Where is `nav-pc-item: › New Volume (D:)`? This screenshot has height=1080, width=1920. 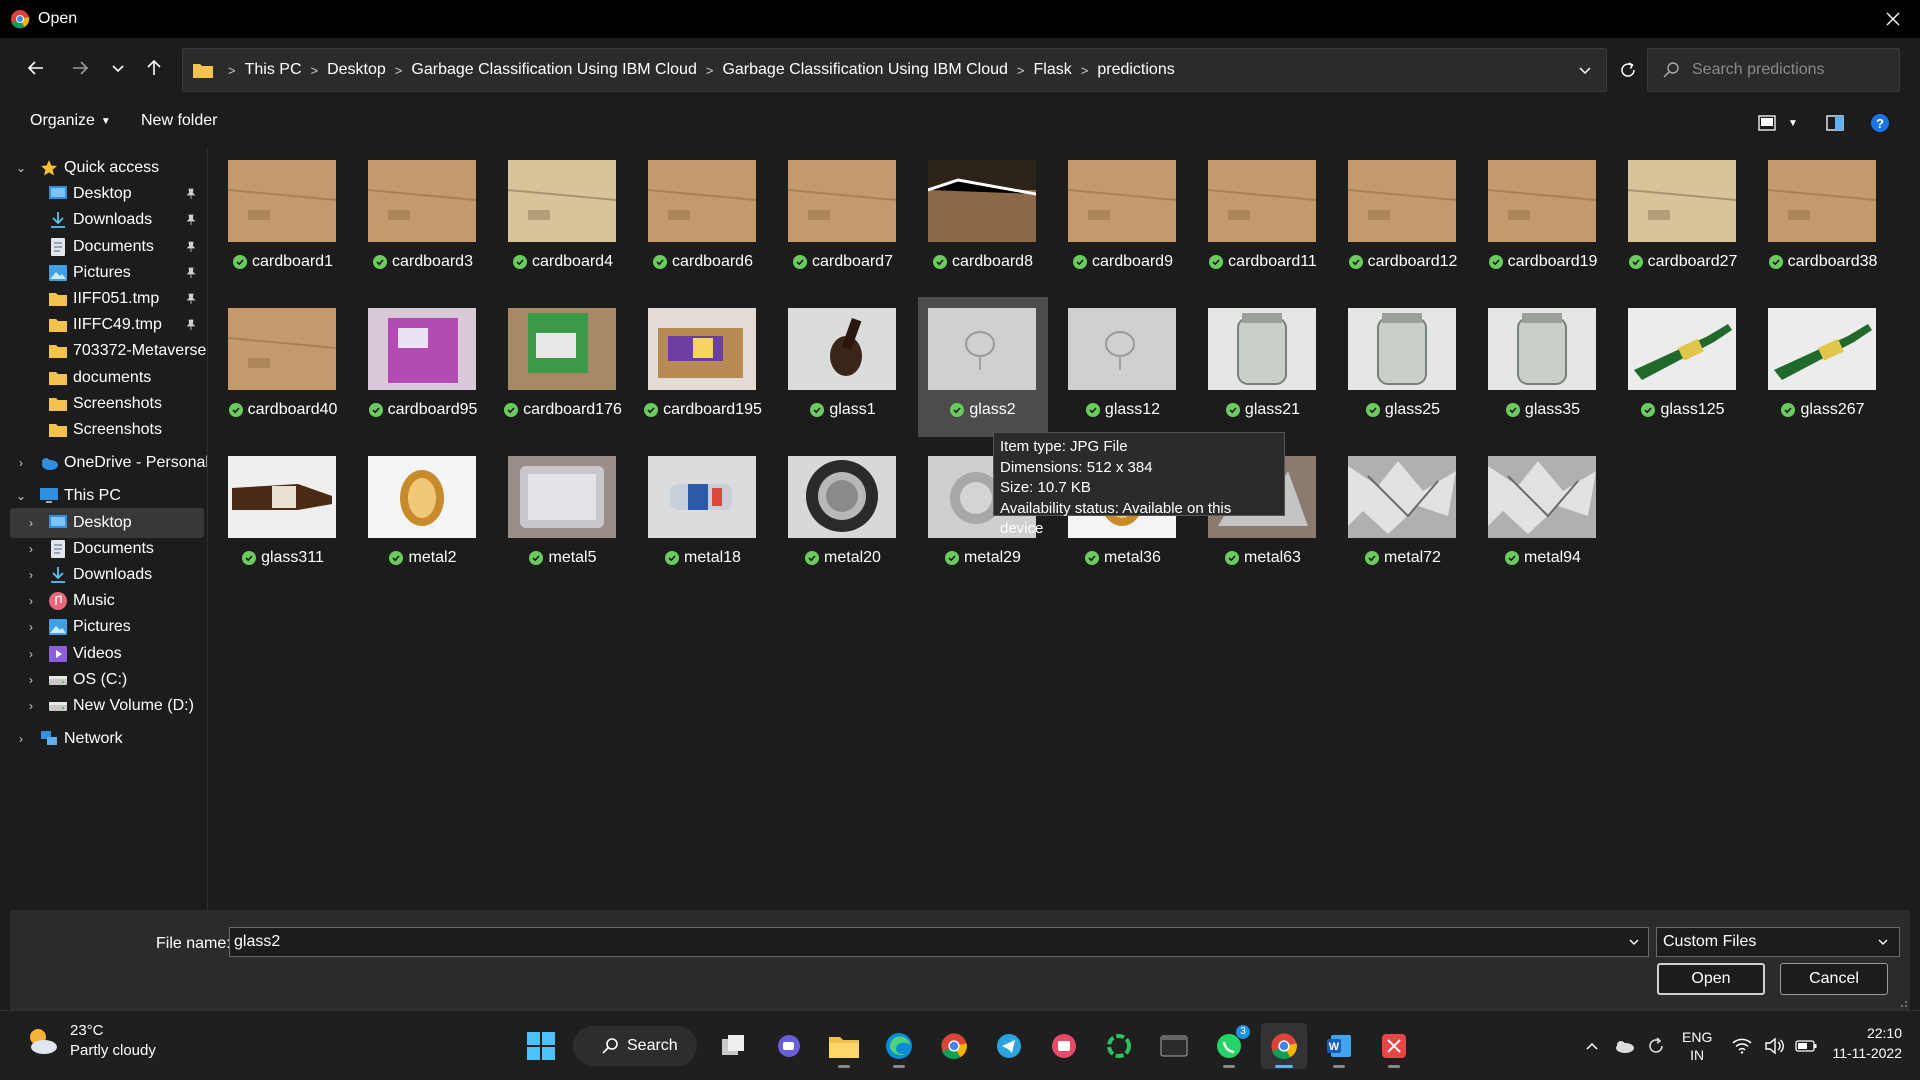
nav-pc-item: › New Volume (D:) is located at coordinates (107, 706).